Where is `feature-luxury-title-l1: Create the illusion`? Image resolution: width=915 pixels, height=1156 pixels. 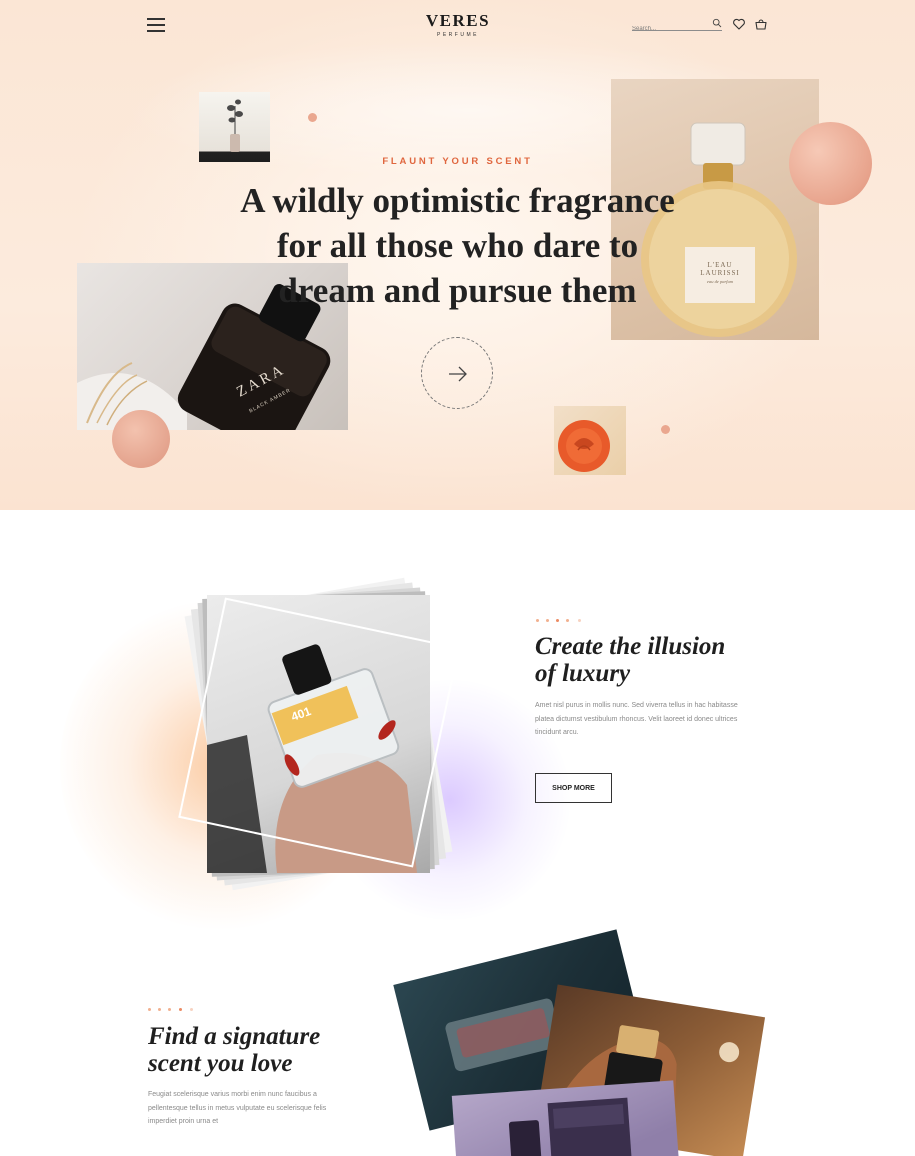
feature-luxury-title-l1: Create the illusion is located at coordinates (630, 646).